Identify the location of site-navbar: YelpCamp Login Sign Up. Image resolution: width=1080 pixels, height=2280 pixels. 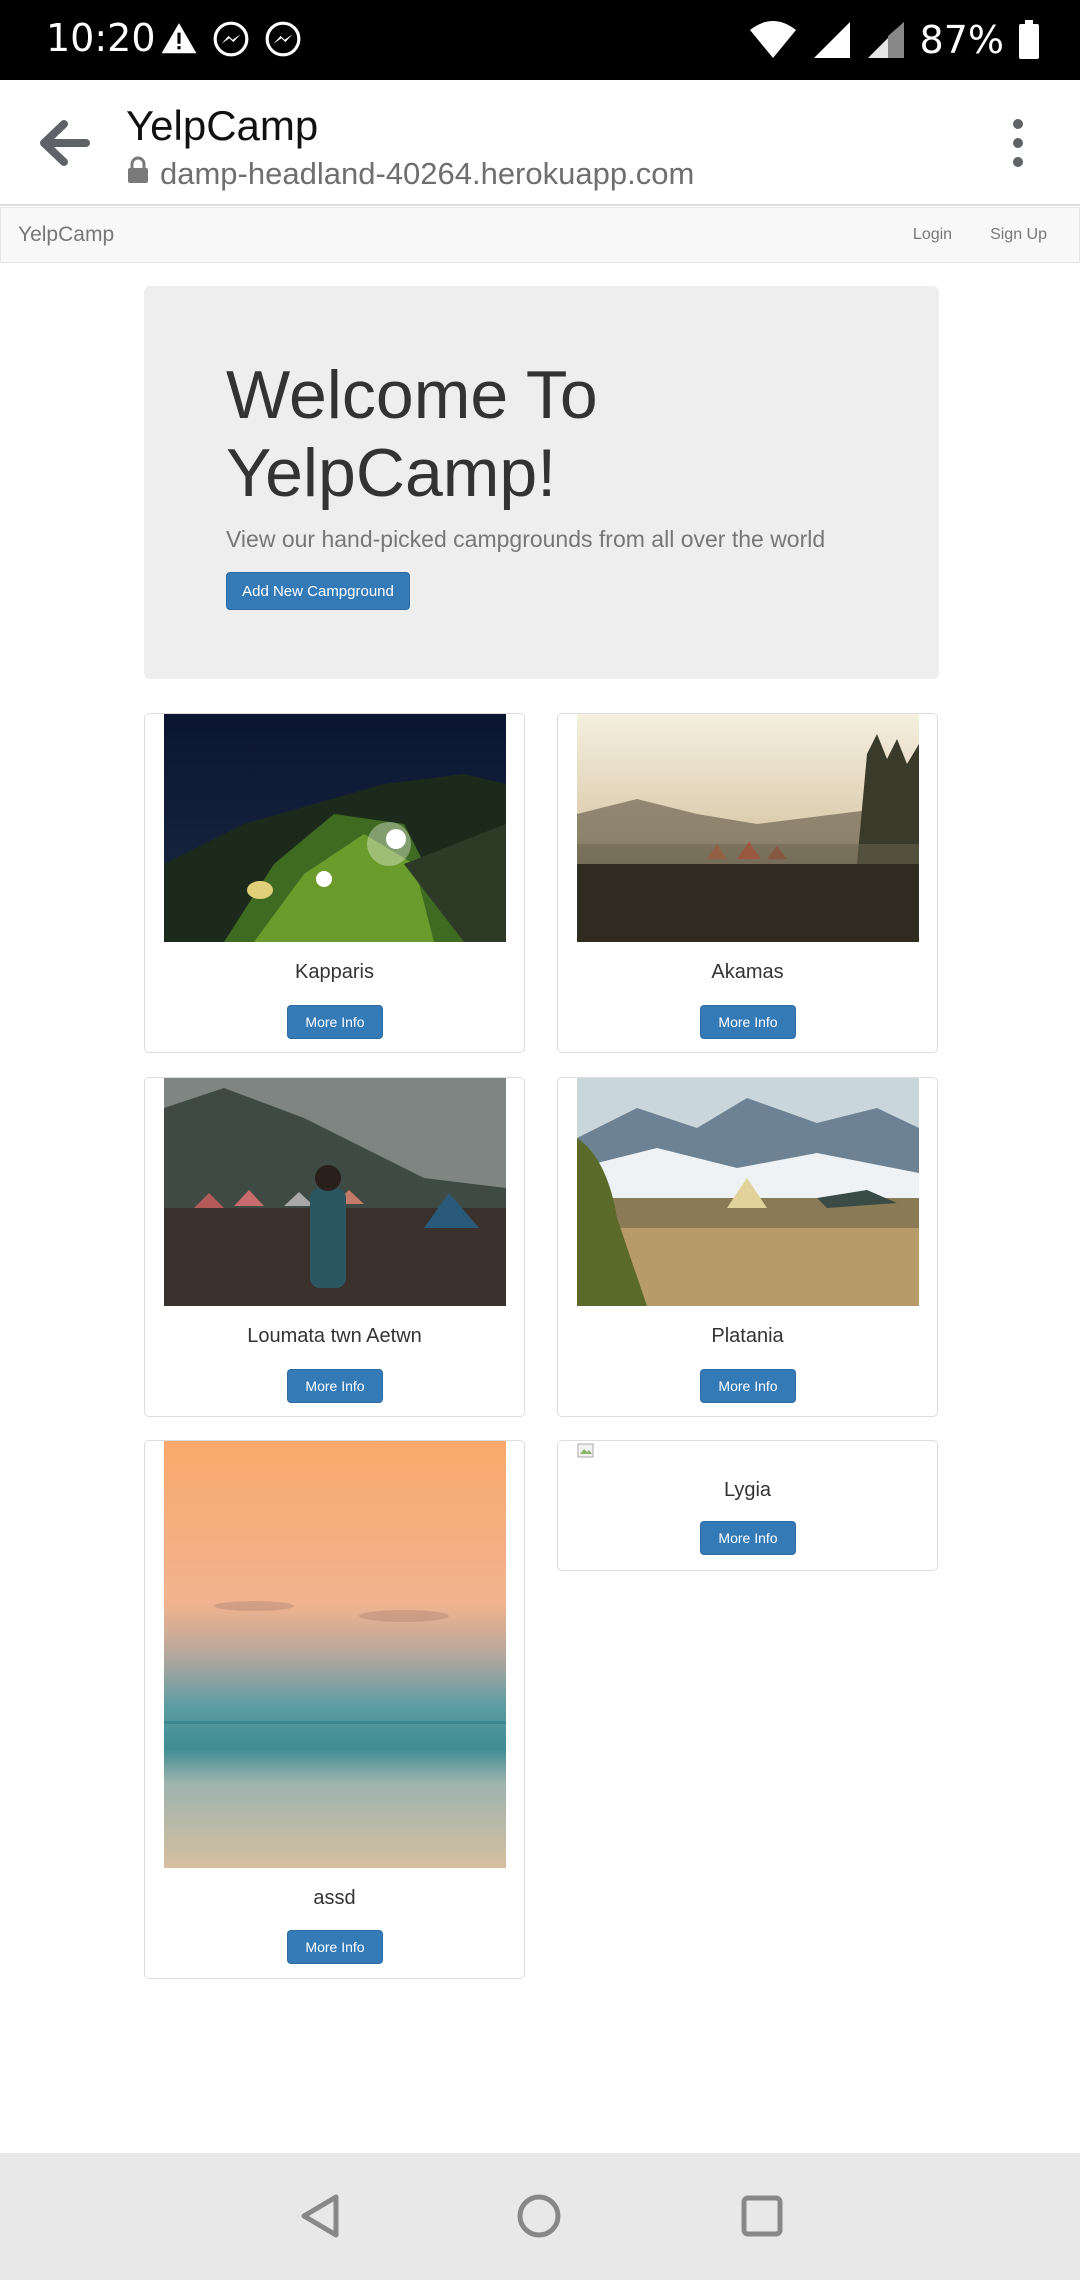
(540, 235).